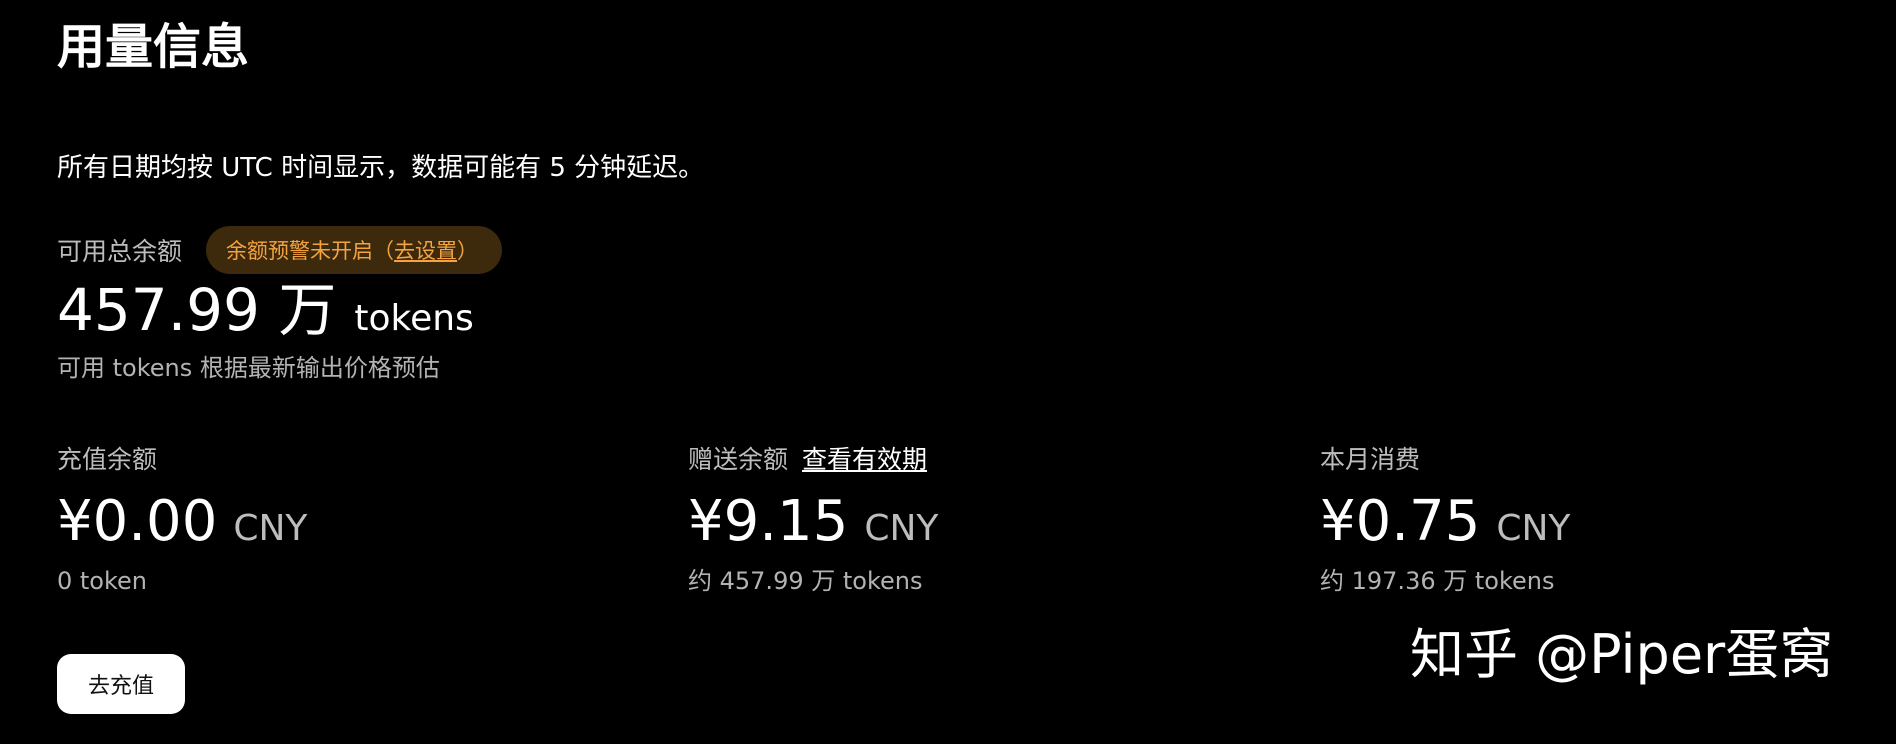 This screenshot has height=744, width=1896. What do you see at coordinates (738, 459) in the screenshot?
I see `gift-balance-label: 赠送余额` at bounding box center [738, 459].